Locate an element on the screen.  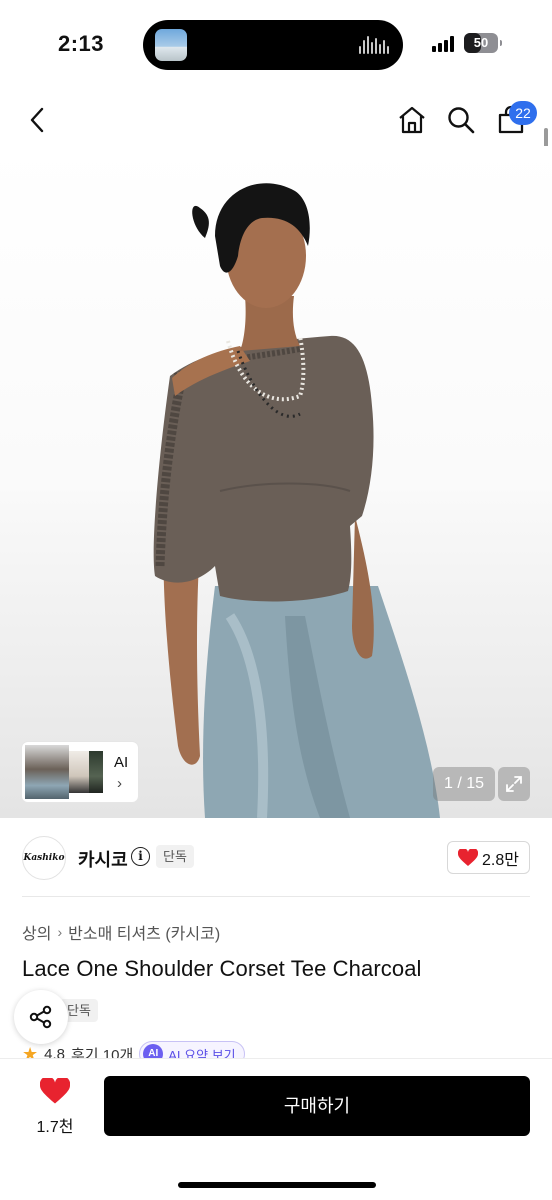
now-playing-thumbnail is located at coordinates (171, 45).